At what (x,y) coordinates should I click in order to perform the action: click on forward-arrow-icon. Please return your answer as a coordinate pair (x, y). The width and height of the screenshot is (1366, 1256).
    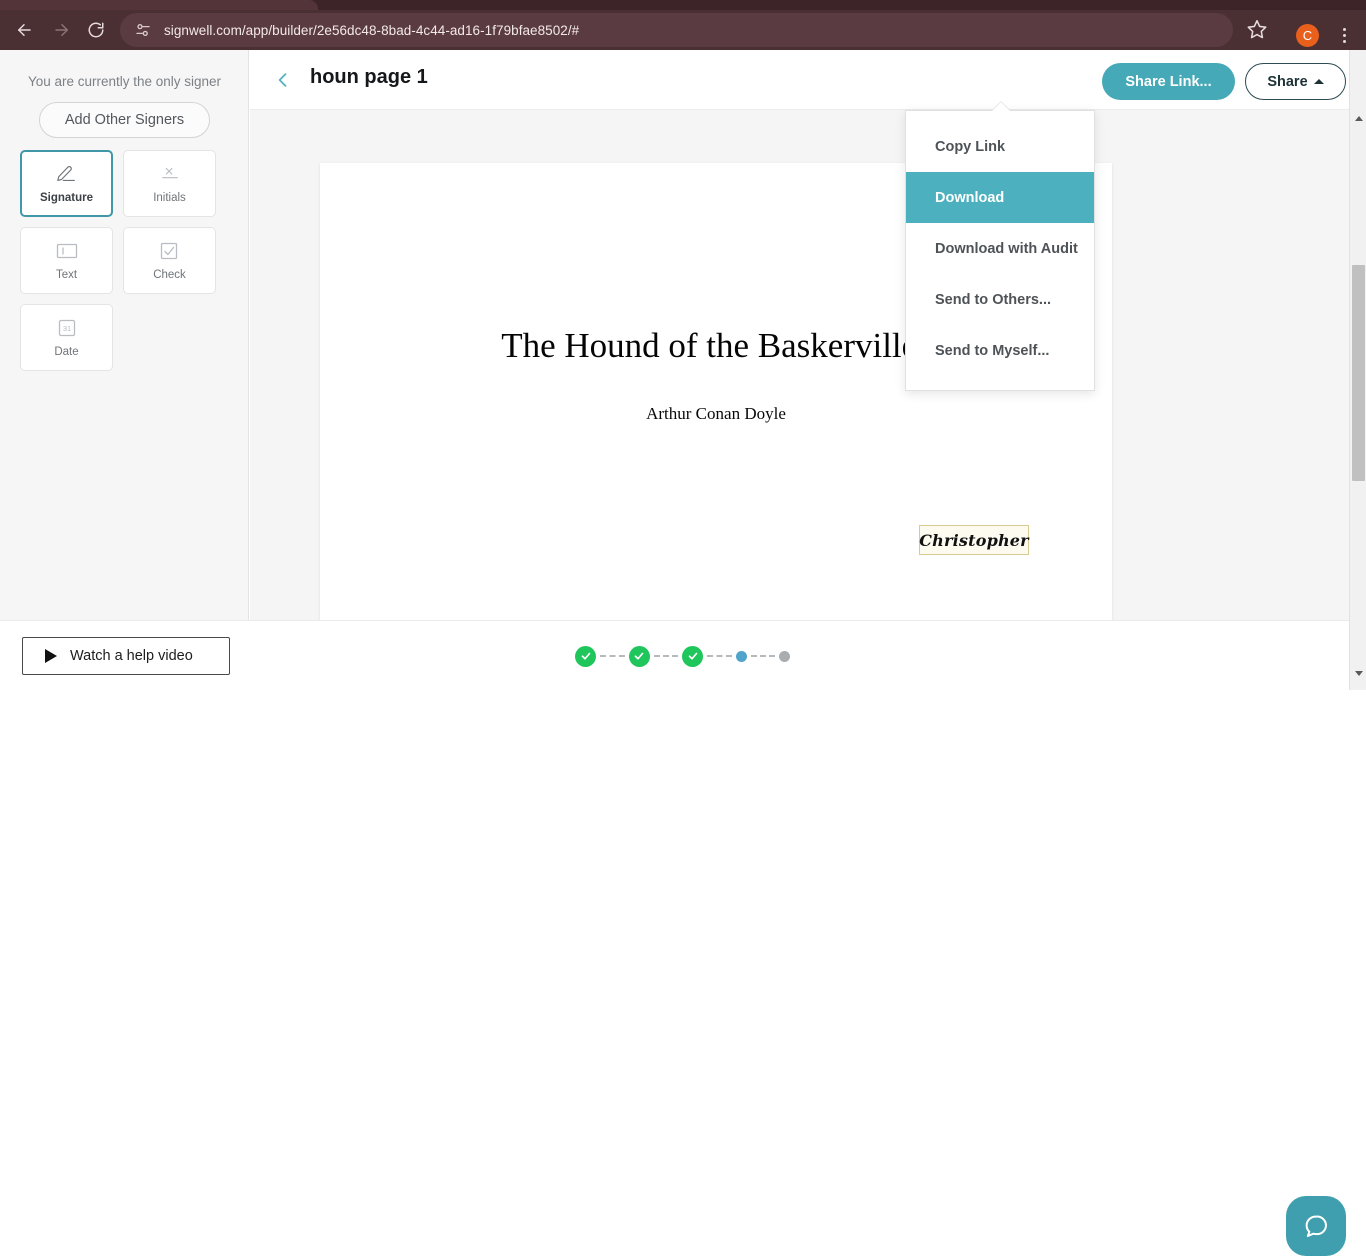
    Looking at the image, I should click on (62, 30).